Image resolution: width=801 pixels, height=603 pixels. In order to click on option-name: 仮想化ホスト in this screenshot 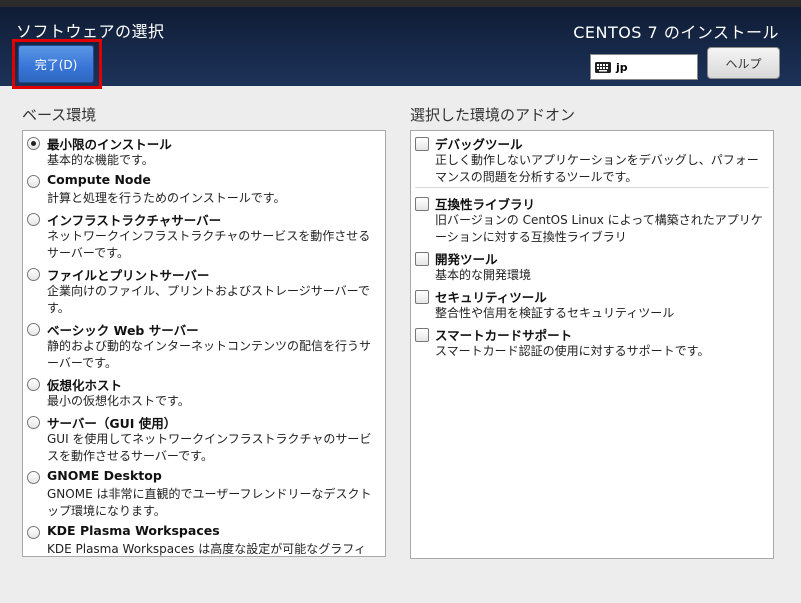, I will do `click(85, 385)`.